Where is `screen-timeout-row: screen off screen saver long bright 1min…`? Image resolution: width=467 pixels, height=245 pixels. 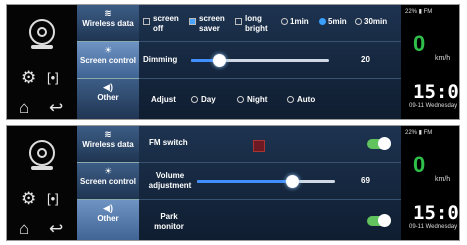 screen-timeout-row: screen off screen saver long bright 1min… is located at coordinates (270, 23).